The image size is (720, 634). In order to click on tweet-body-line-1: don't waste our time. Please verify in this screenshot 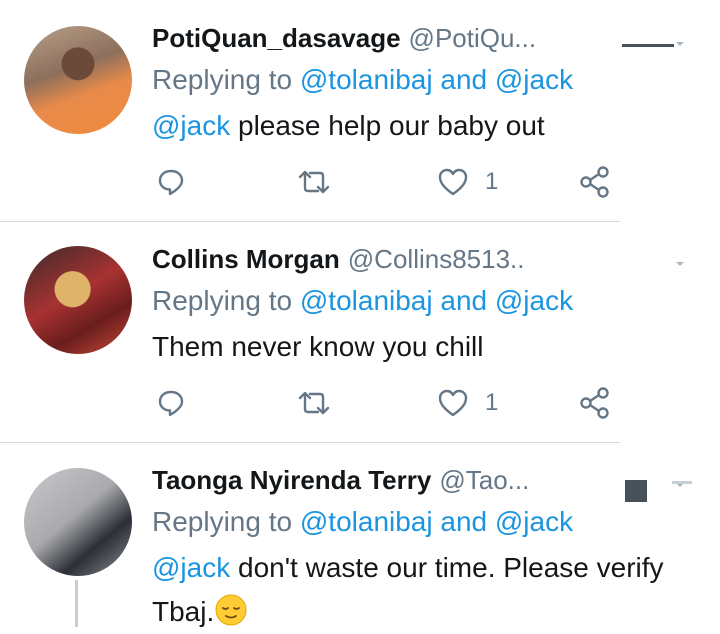, I will do `click(447, 567)`.